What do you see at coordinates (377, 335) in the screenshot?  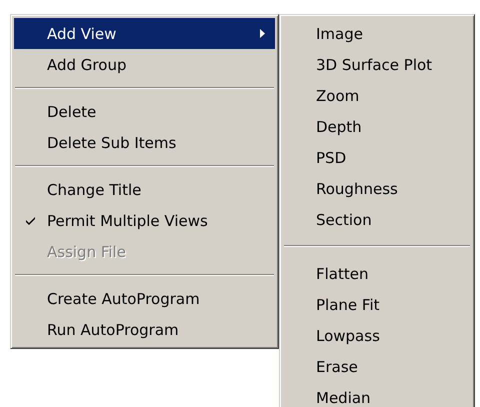 I see `menu-item: Lowpass` at bounding box center [377, 335].